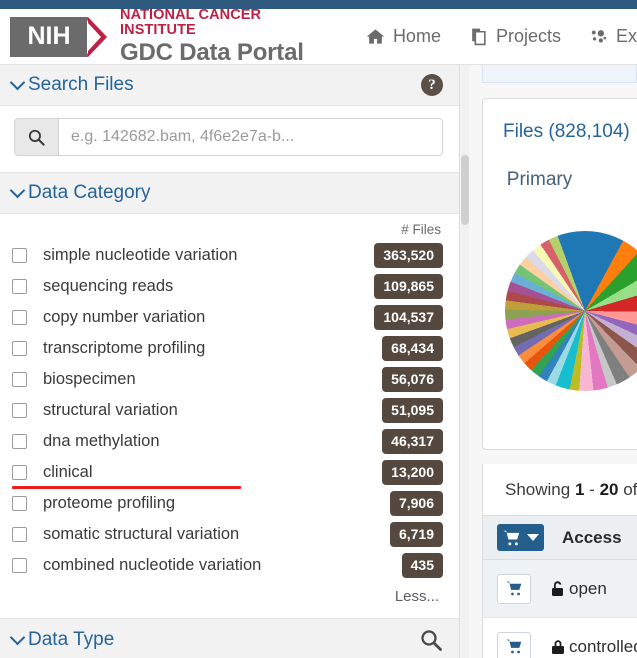 The height and width of the screenshot is (658, 637). Describe the element at coordinates (222, 565) in the screenshot. I see `category-label: combined nucleotide variation` at that location.